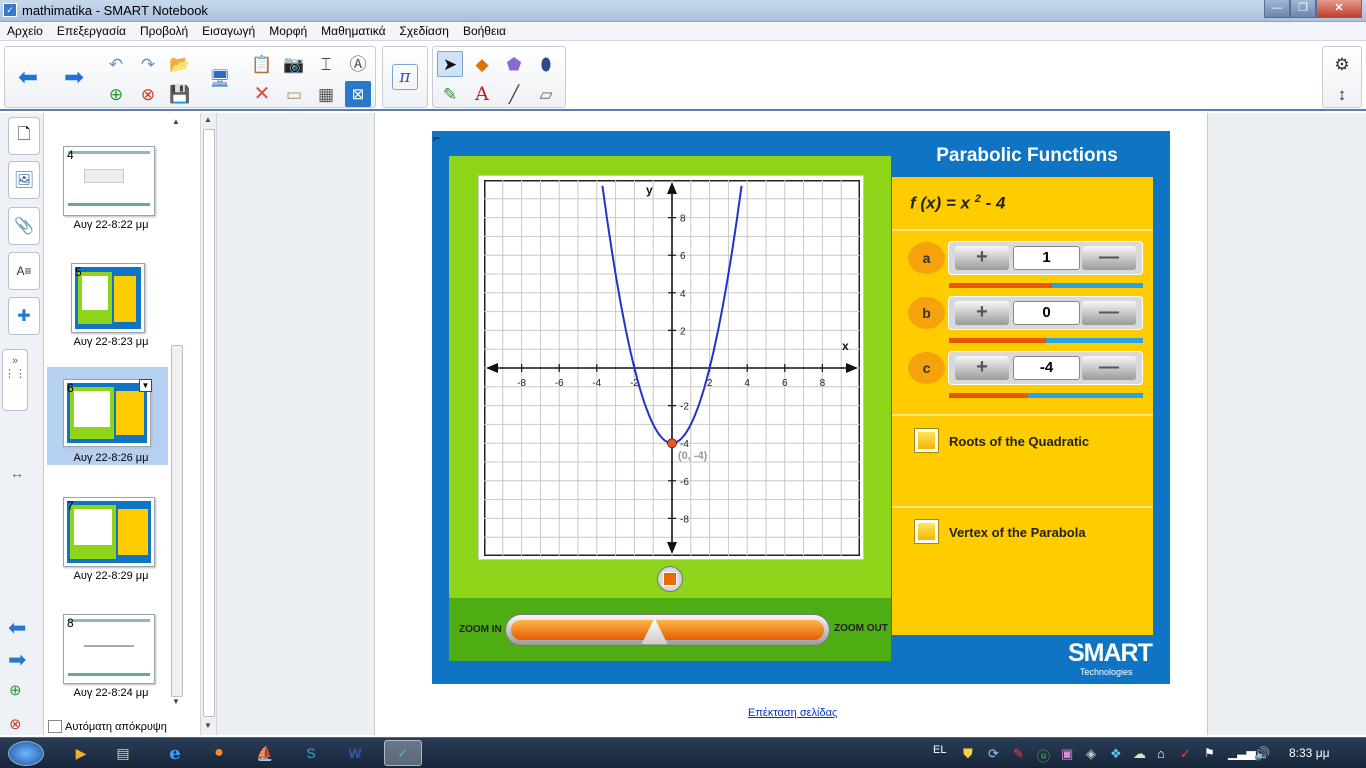 This screenshot has width=1366, height=768. Describe the element at coordinates (311, 753) in the screenshot. I see `skype-icon: S` at that location.